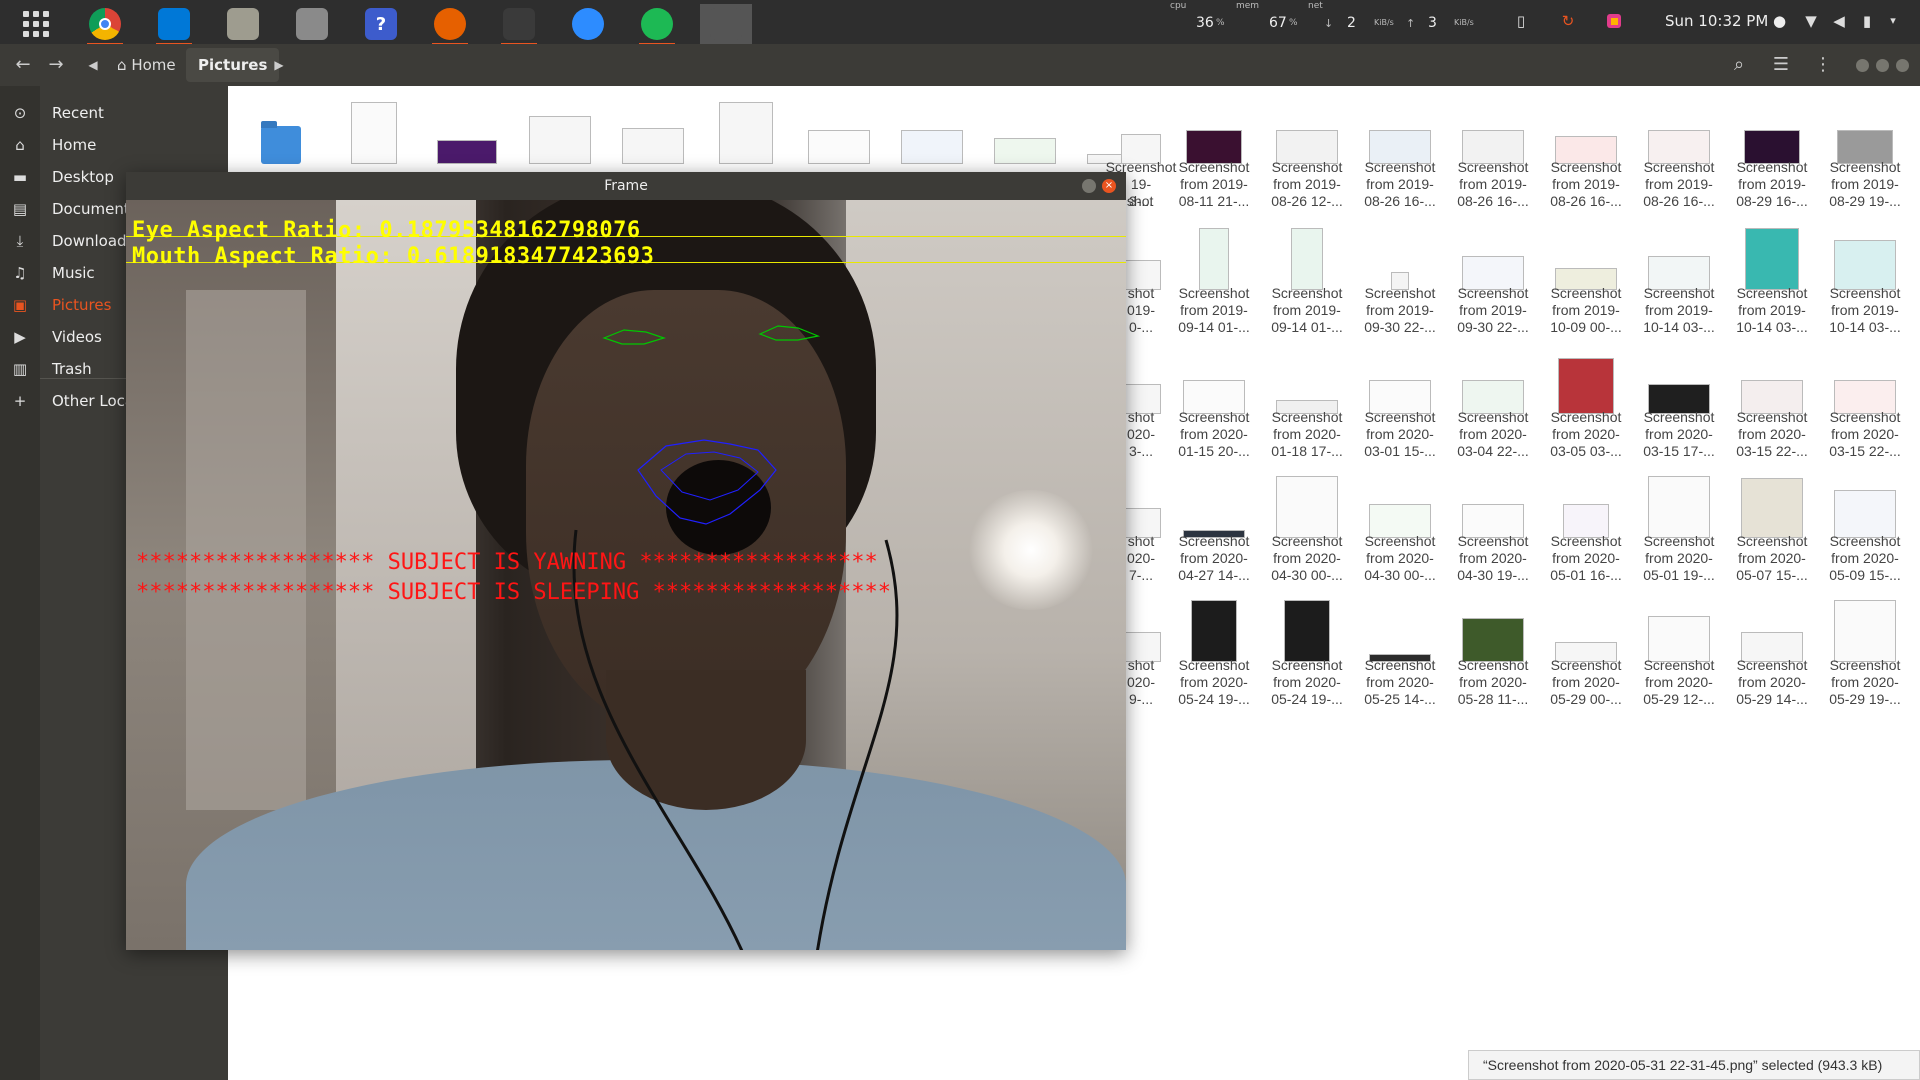  I want to click on spotify-icon, so click(657, 24).